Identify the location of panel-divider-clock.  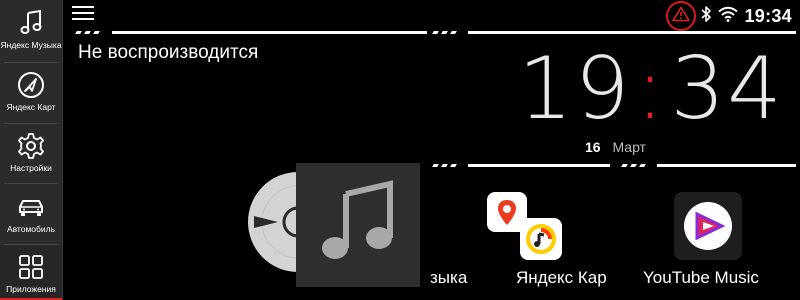
(444, 32).